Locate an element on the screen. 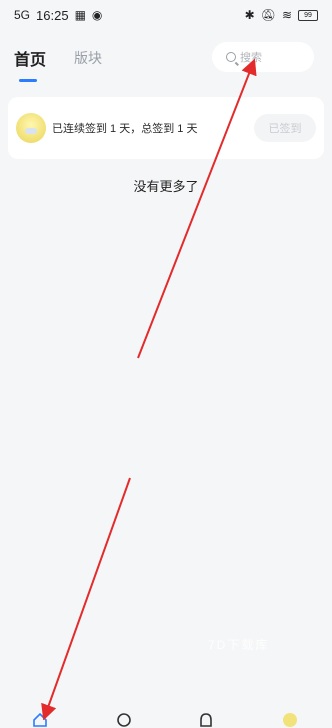 The height and width of the screenshot is (728, 332). status-bar: 5G 16:25 ▦ ◉ ✱ 🔕︎ ≋ 99 is located at coordinates (166, 15).